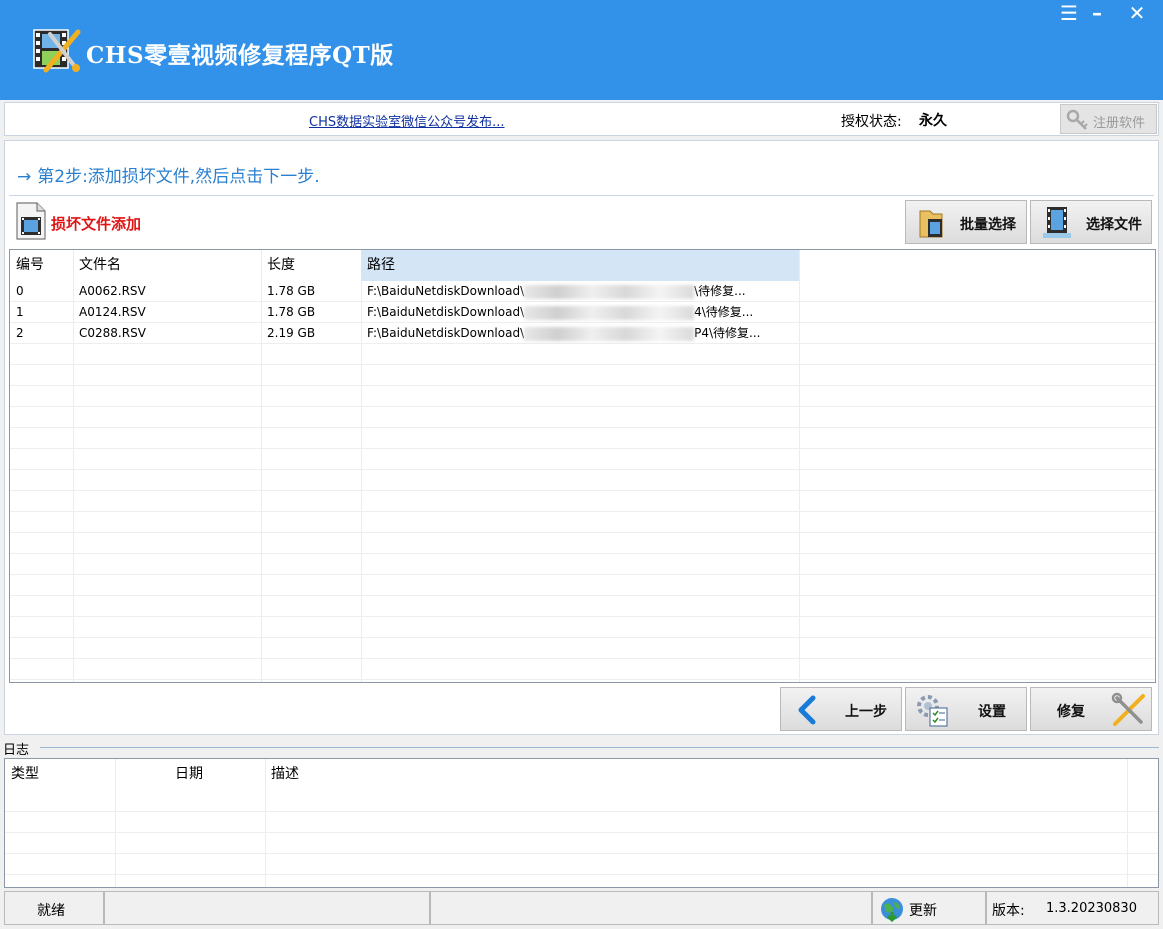  I want to click on video-file-icon, so click(31, 221).